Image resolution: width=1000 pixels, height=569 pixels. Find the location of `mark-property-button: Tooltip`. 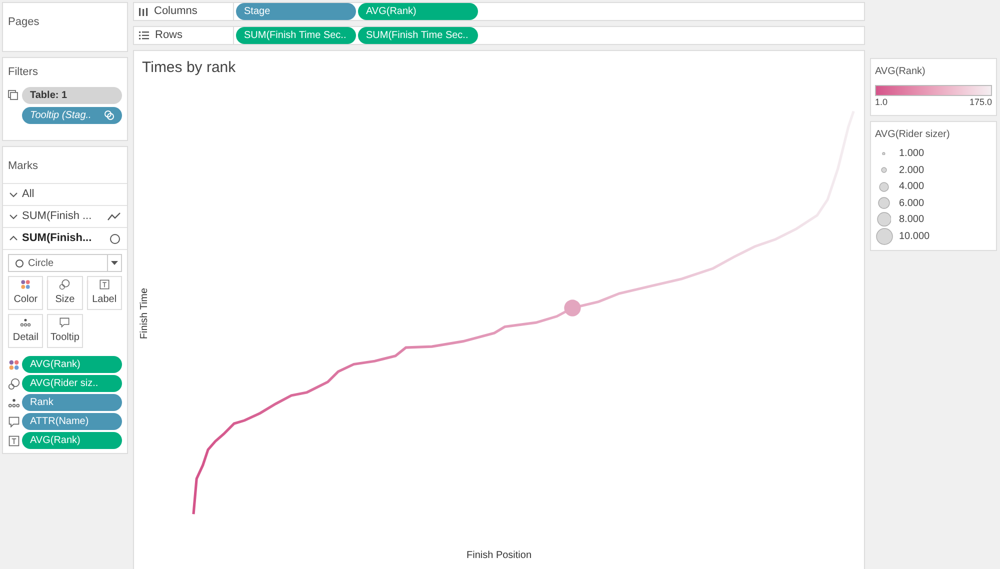

mark-property-button: Tooltip is located at coordinates (65, 331).